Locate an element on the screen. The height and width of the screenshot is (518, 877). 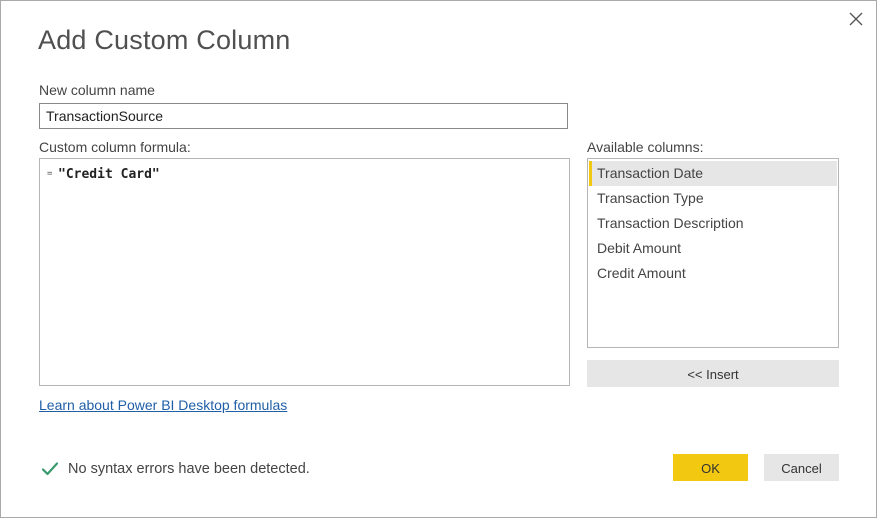
syntax-status-text: No syntax errors have been detected. is located at coordinates (189, 469).